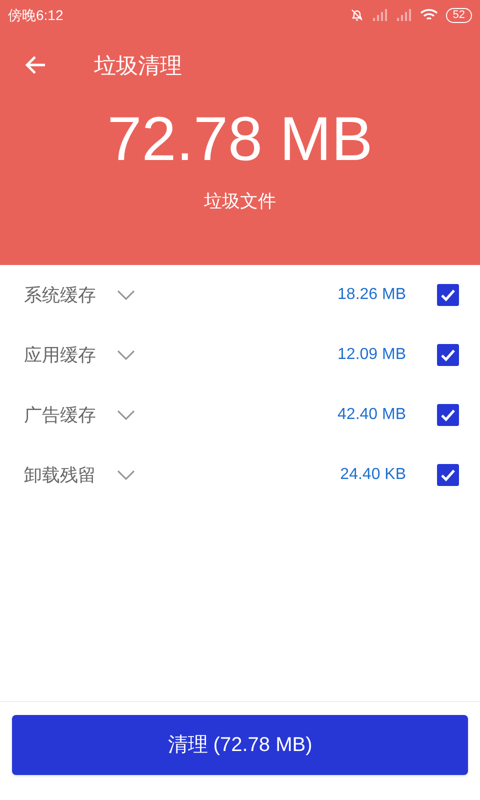 The image size is (480, 800). I want to click on wifi-icon, so click(429, 15).